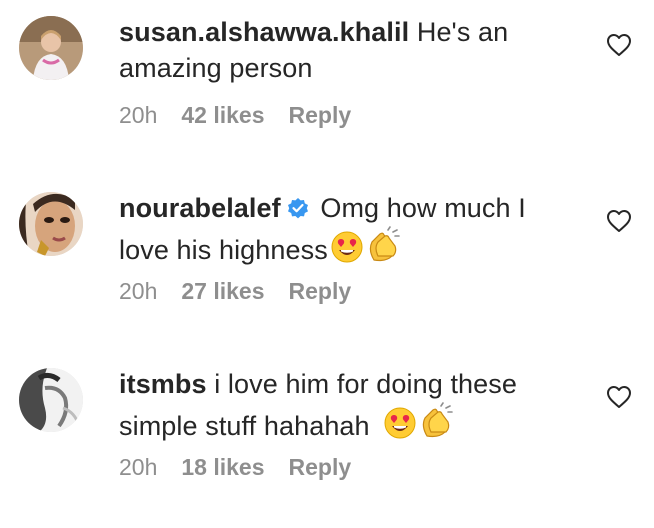 This screenshot has width=654, height=528. Describe the element at coordinates (222, 117) in the screenshot. I see `comment-likes: 42 likes` at that location.